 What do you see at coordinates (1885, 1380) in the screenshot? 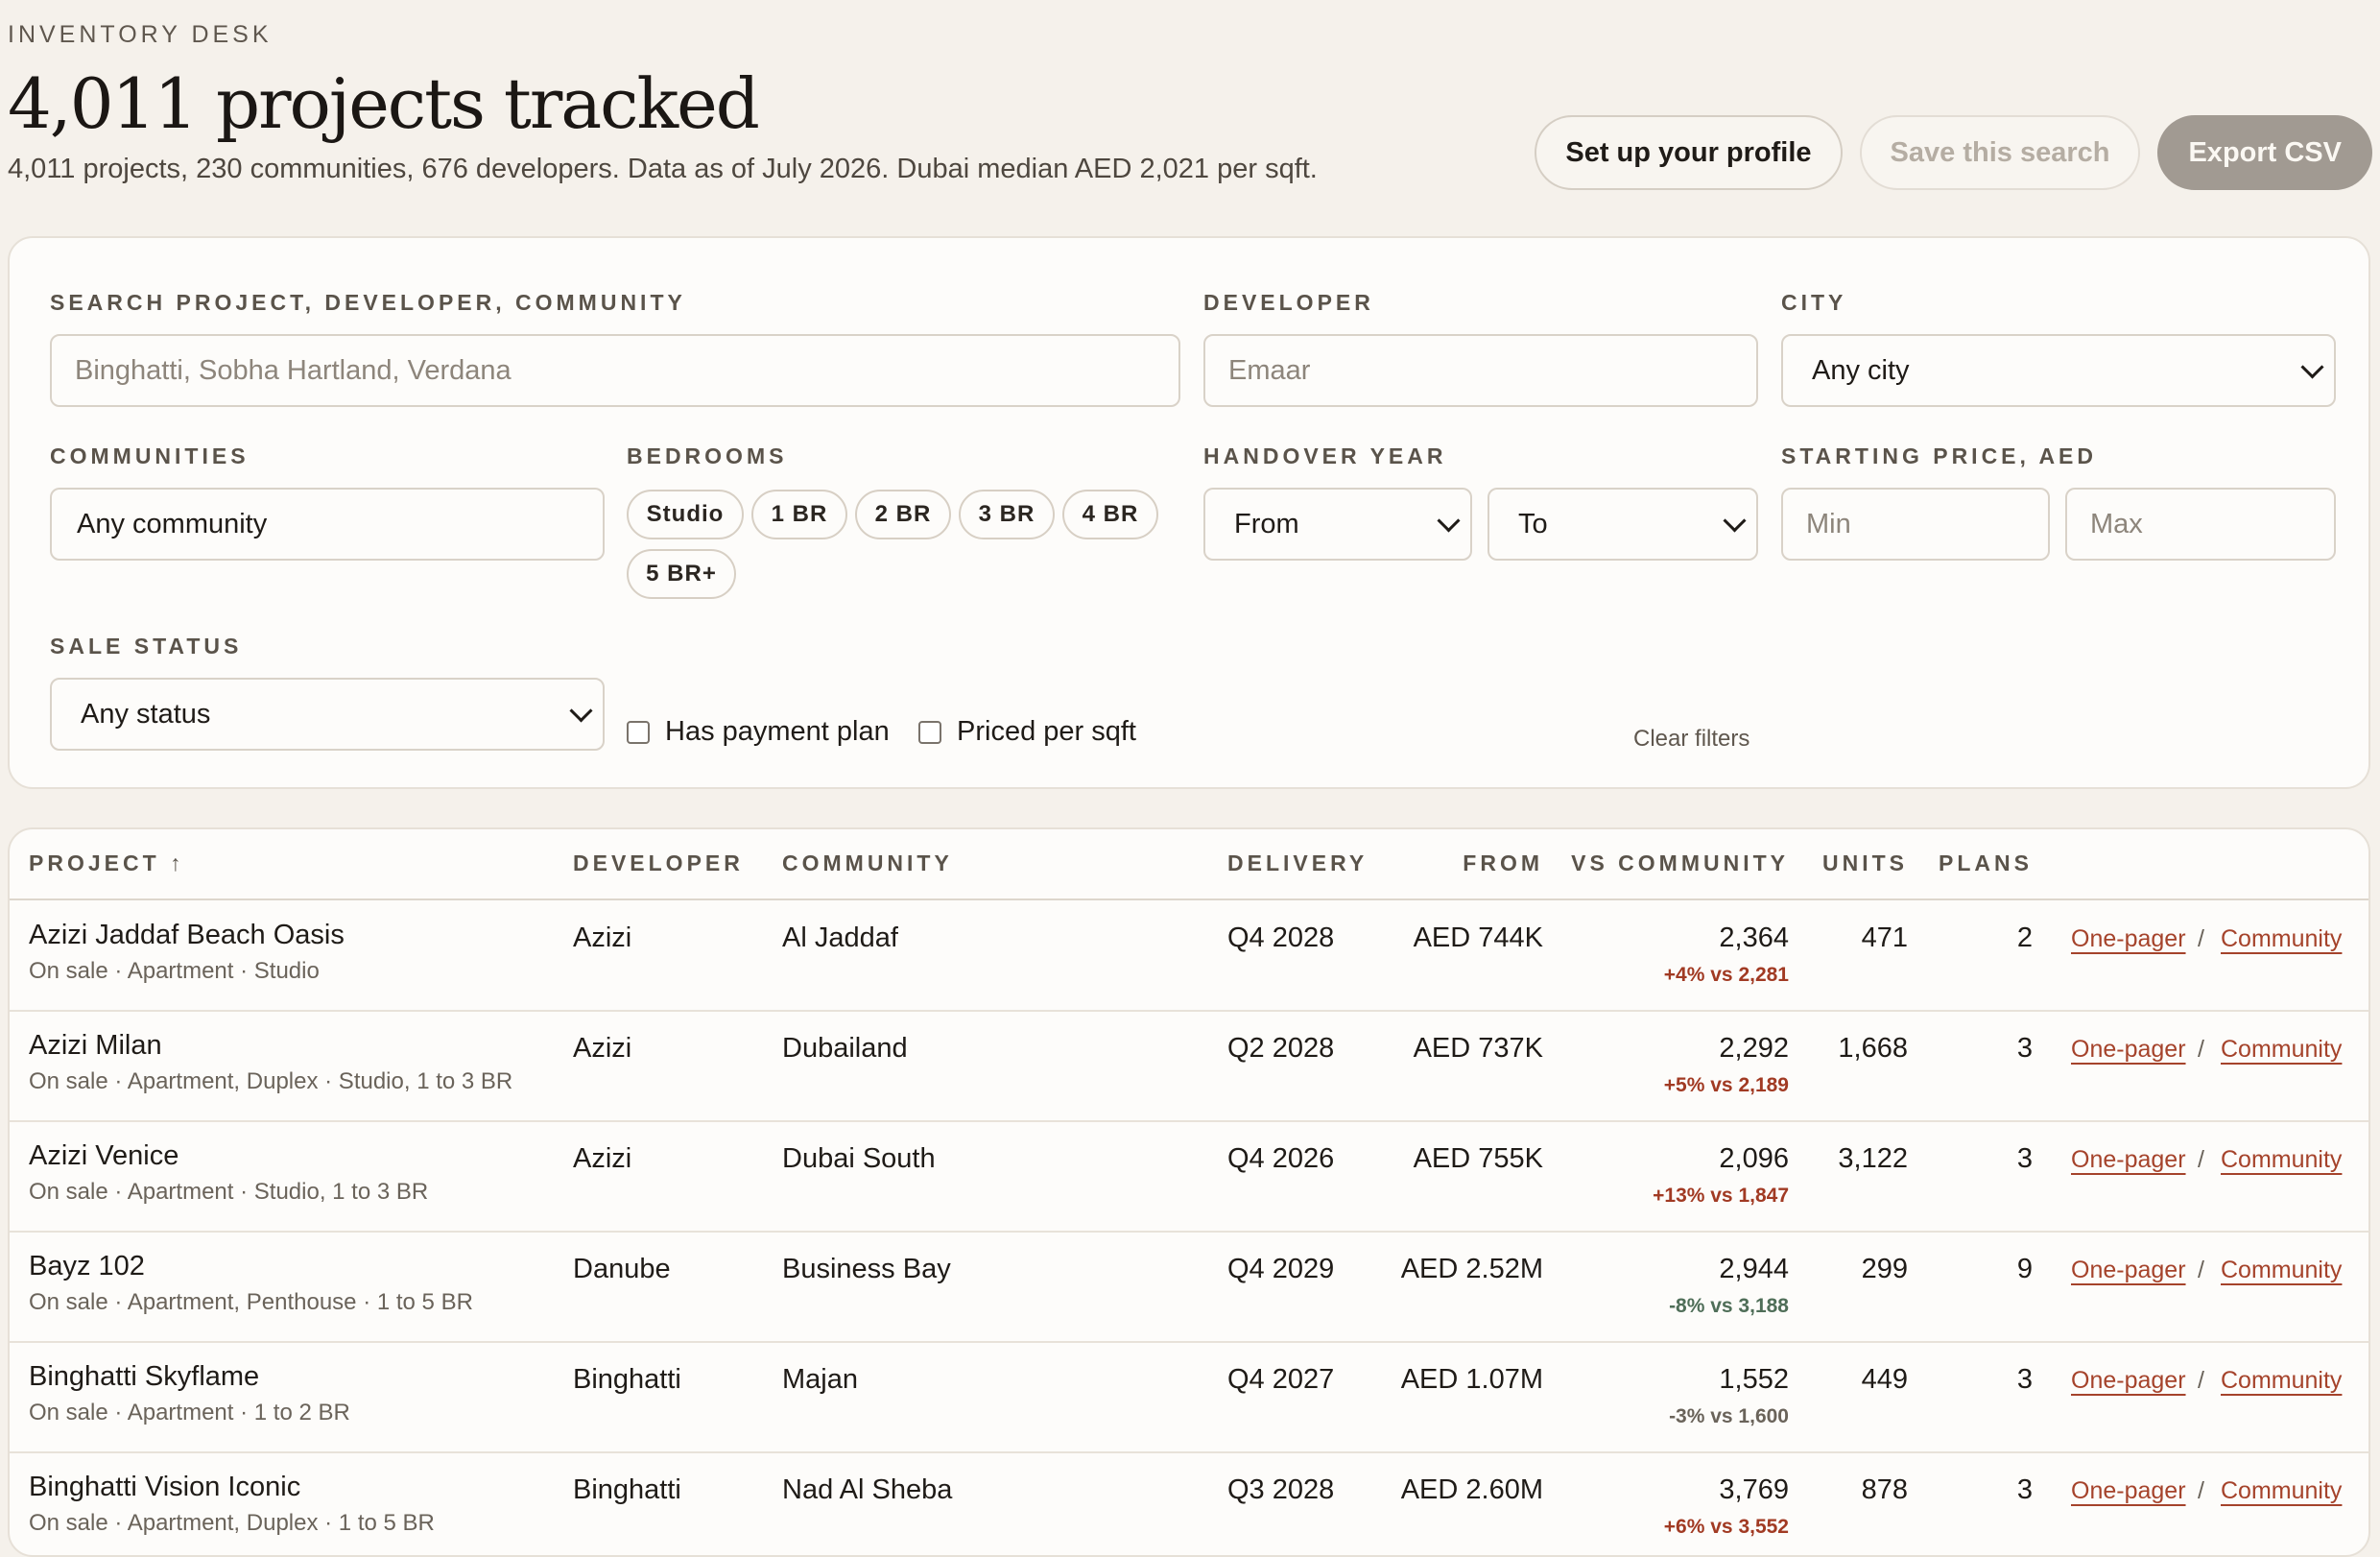
I see `units-cell: 449` at bounding box center [1885, 1380].